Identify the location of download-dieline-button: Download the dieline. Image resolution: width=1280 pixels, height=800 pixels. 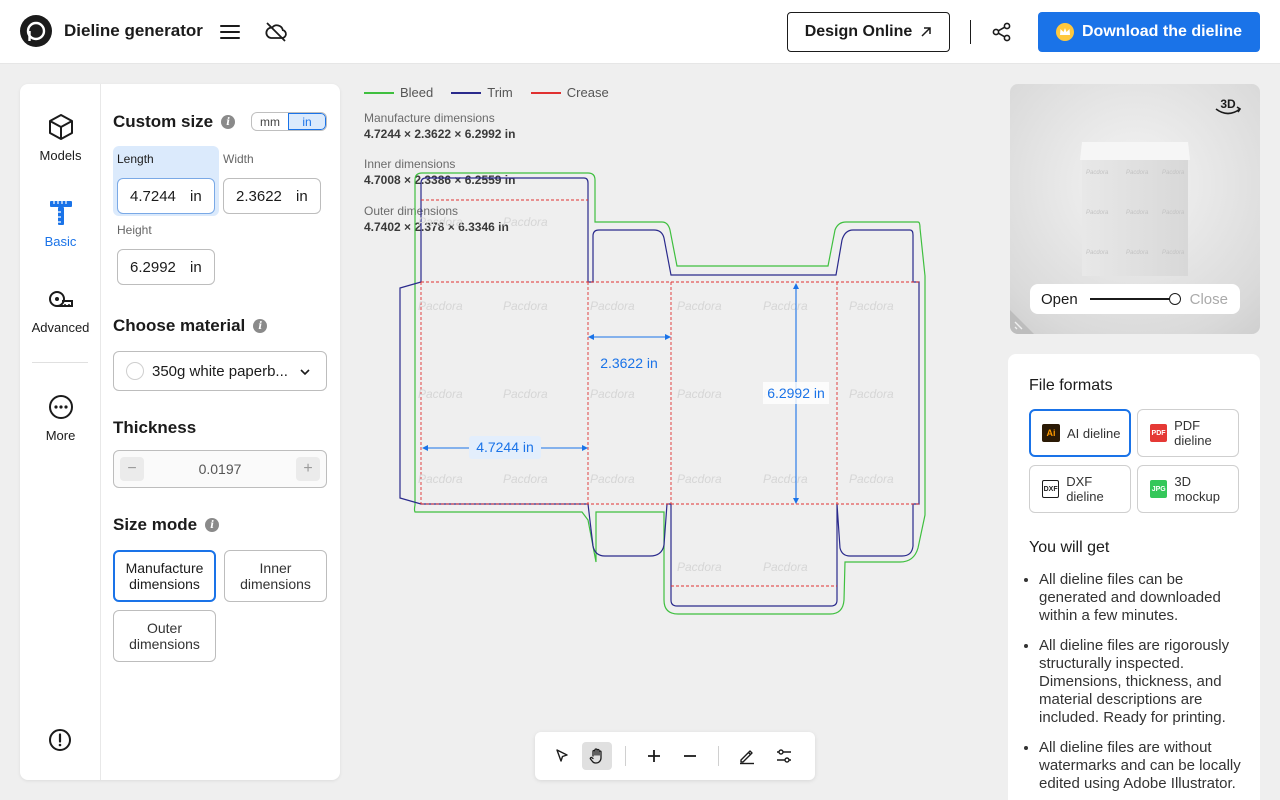
(1149, 32).